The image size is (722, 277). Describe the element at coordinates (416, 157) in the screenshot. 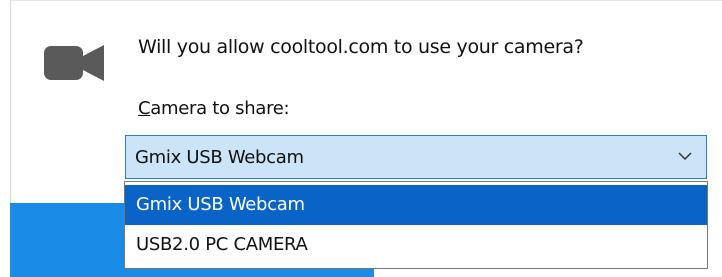

I see `camera-select-dropdown: Gmix USB Webcam` at that location.